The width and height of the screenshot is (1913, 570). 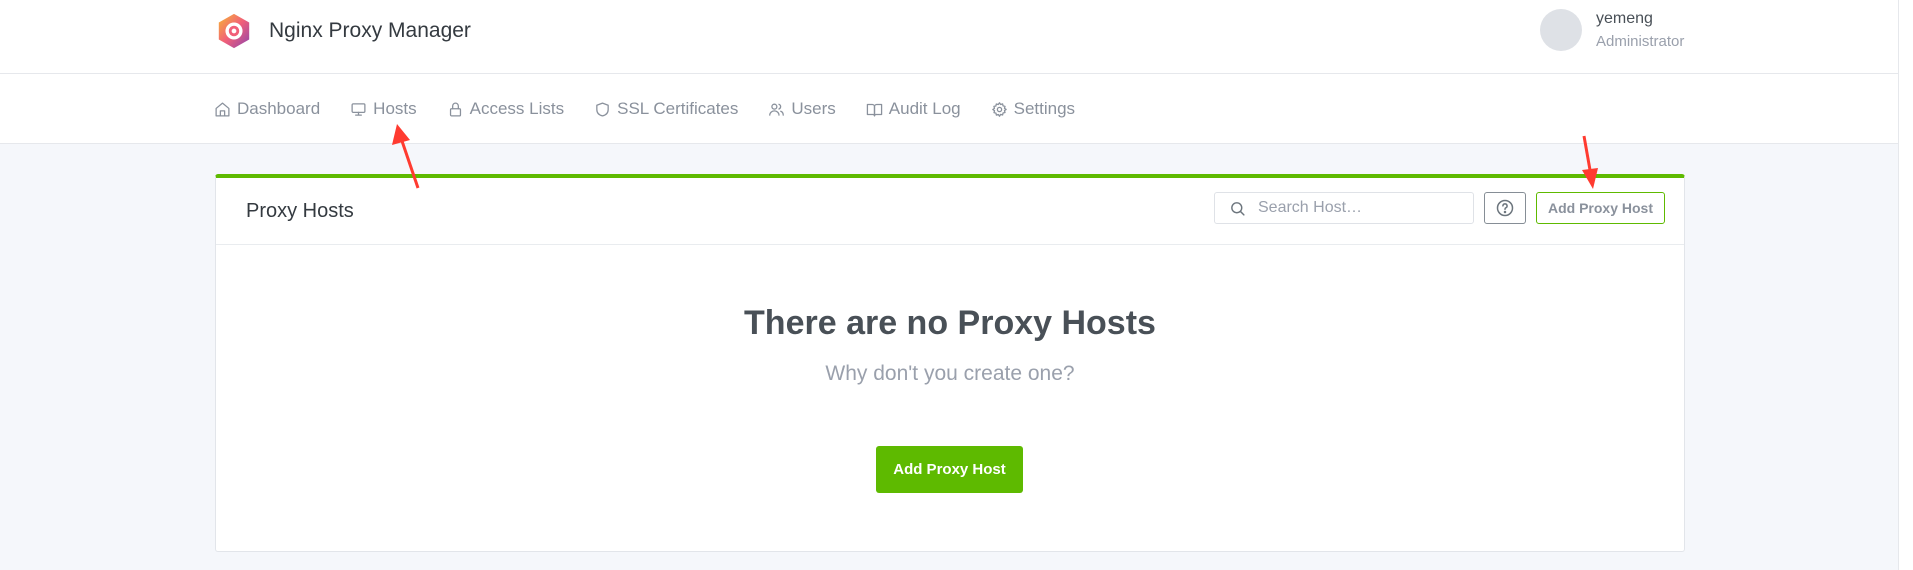 I want to click on question-circle-icon, so click(x=1505, y=208).